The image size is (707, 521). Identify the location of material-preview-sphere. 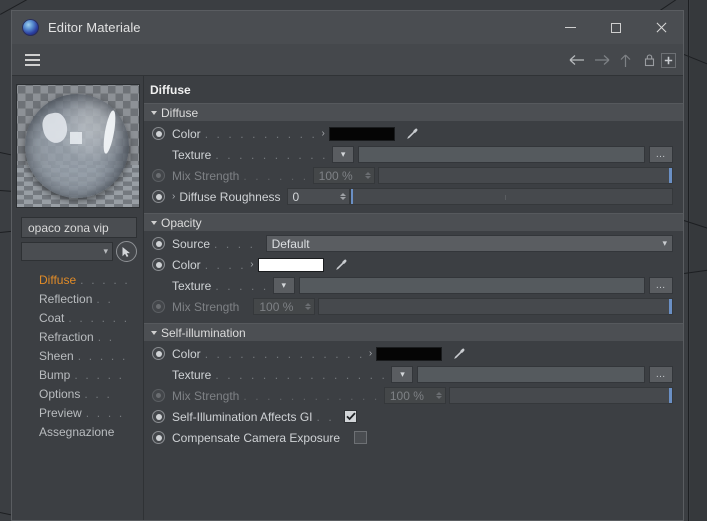
(77, 146).